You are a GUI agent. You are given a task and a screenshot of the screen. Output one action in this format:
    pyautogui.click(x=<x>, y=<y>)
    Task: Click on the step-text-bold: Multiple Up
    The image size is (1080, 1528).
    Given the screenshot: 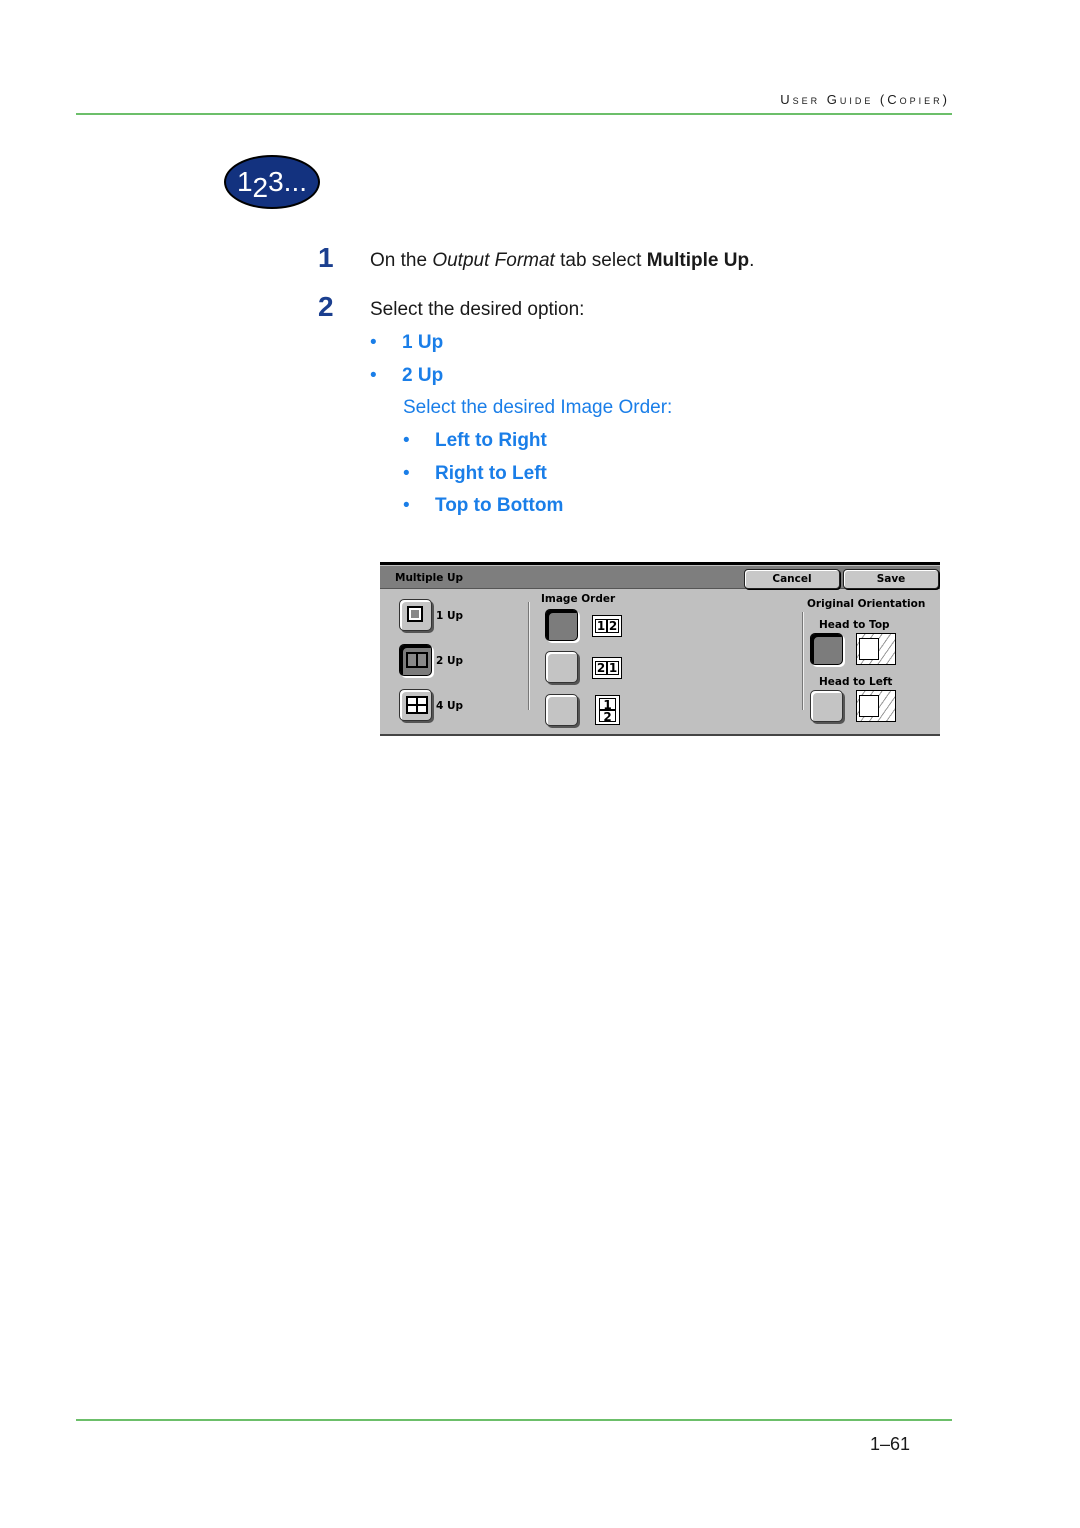 What is the action you would take?
    pyautogui.click(x=698, y=260)
    